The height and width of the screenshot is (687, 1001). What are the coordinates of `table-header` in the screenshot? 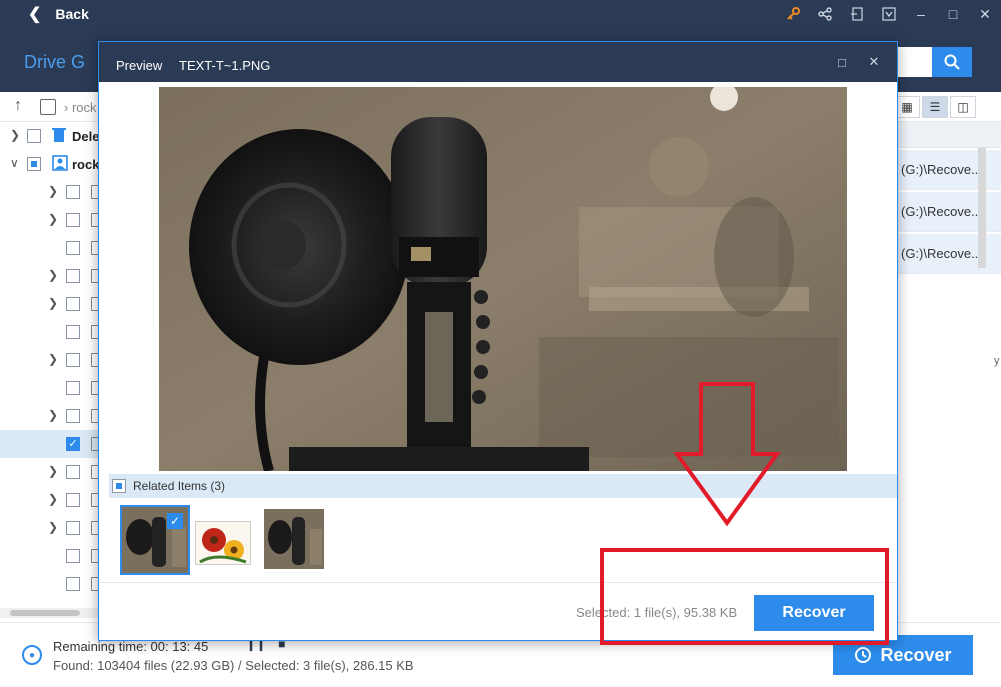 It's located at (948, 135).